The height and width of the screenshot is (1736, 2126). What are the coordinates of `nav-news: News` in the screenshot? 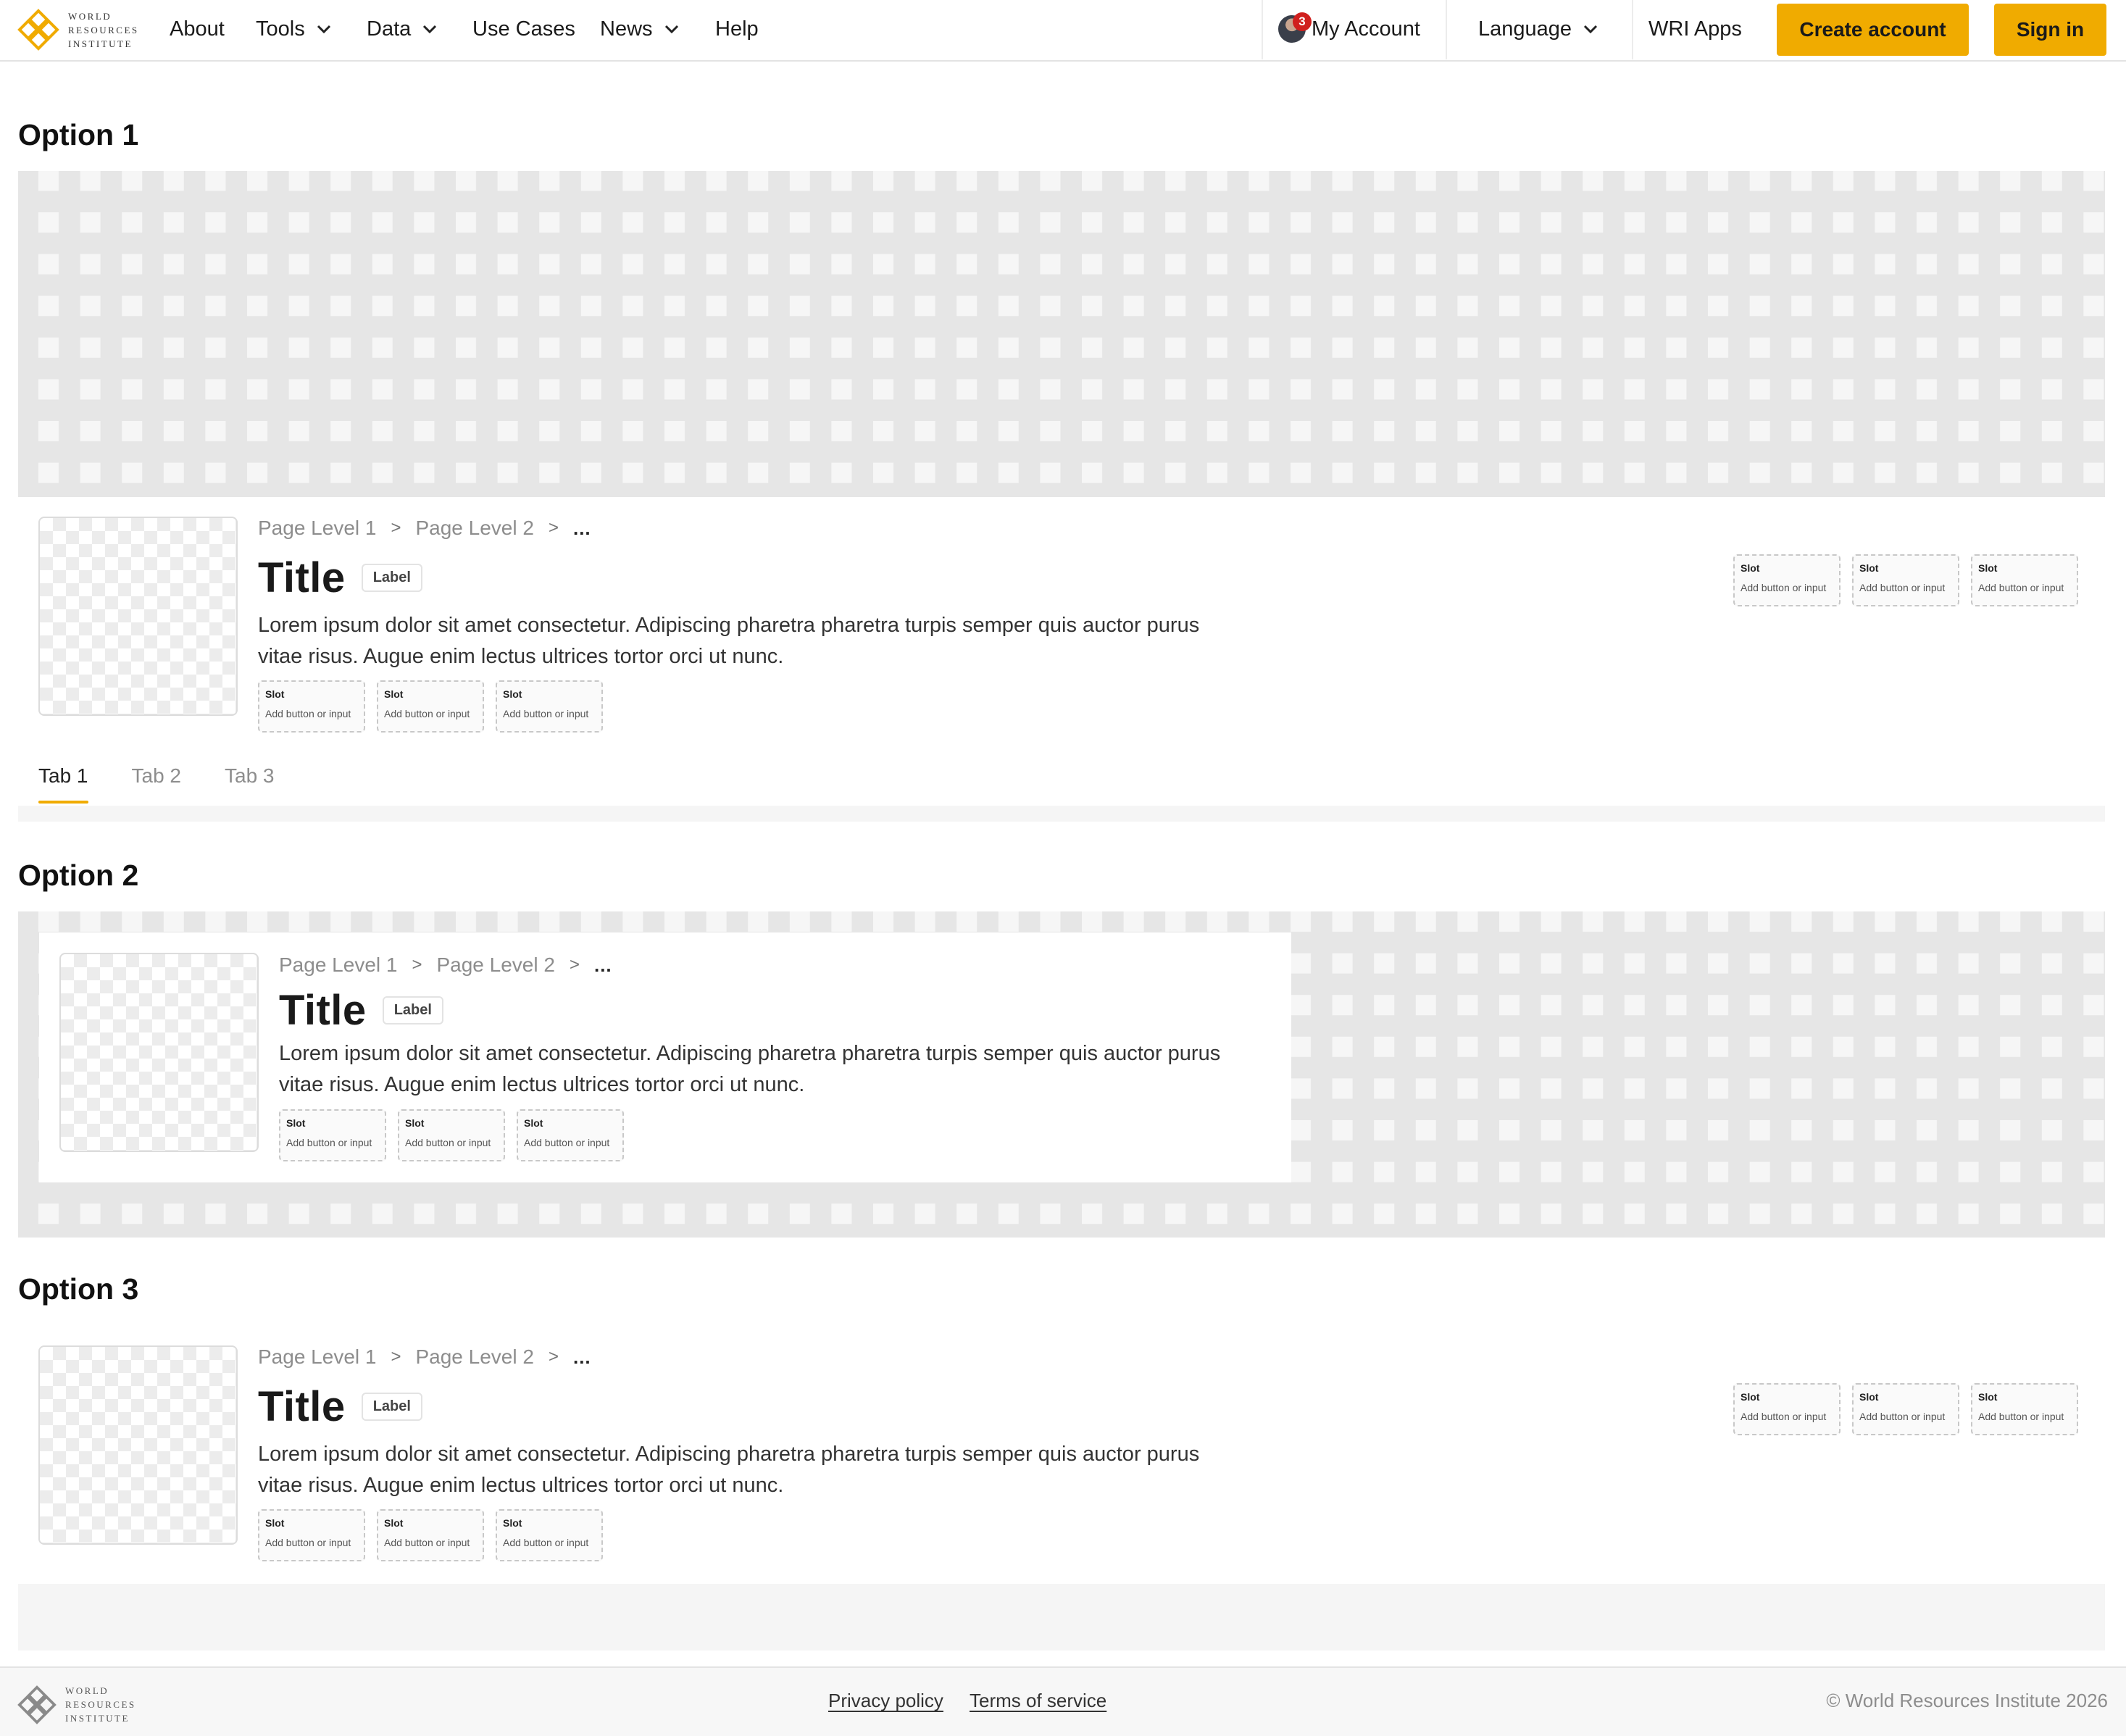 It's located at (640, 29).